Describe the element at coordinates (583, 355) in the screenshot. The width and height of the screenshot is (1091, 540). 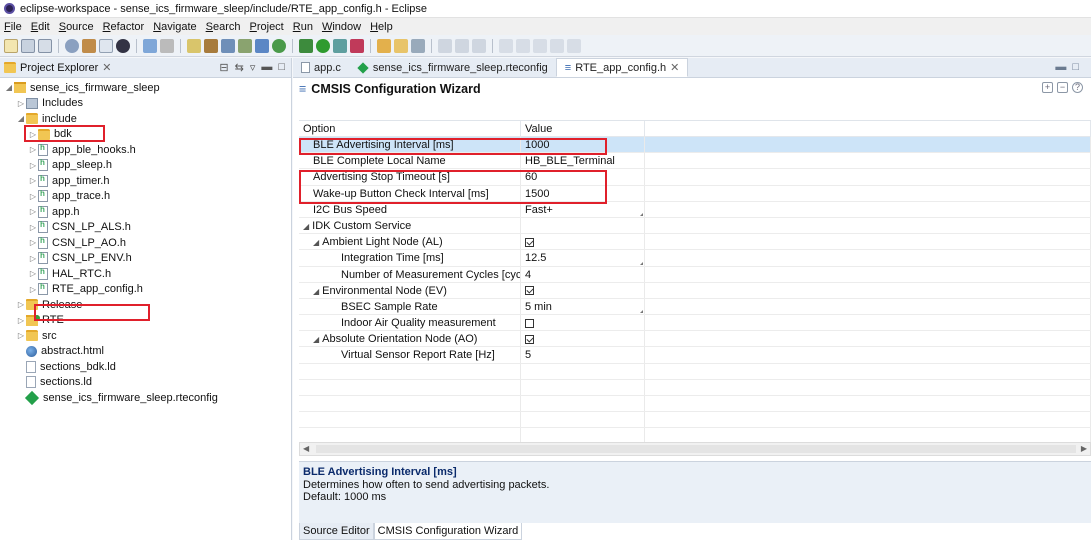
I see `option-value-cell: 5` at that location.